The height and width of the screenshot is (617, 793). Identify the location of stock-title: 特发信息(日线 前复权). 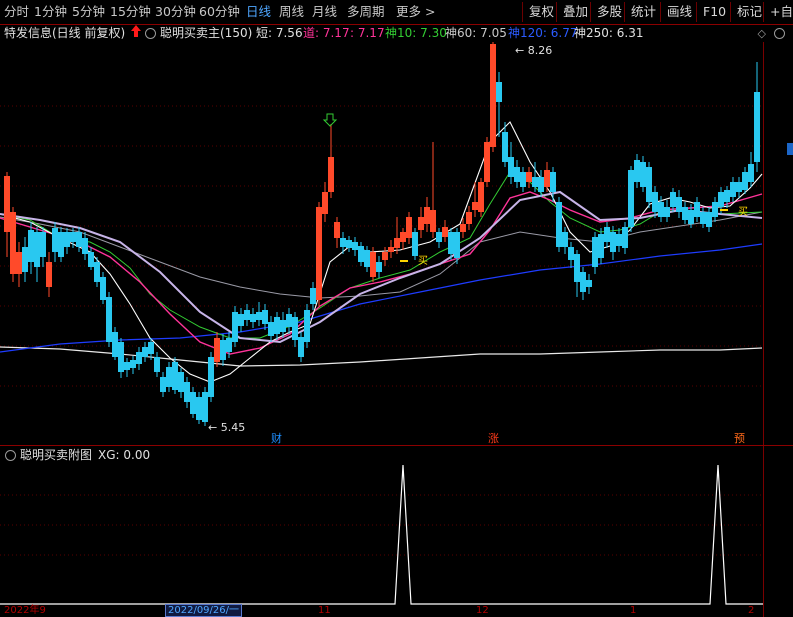
(65, 33).